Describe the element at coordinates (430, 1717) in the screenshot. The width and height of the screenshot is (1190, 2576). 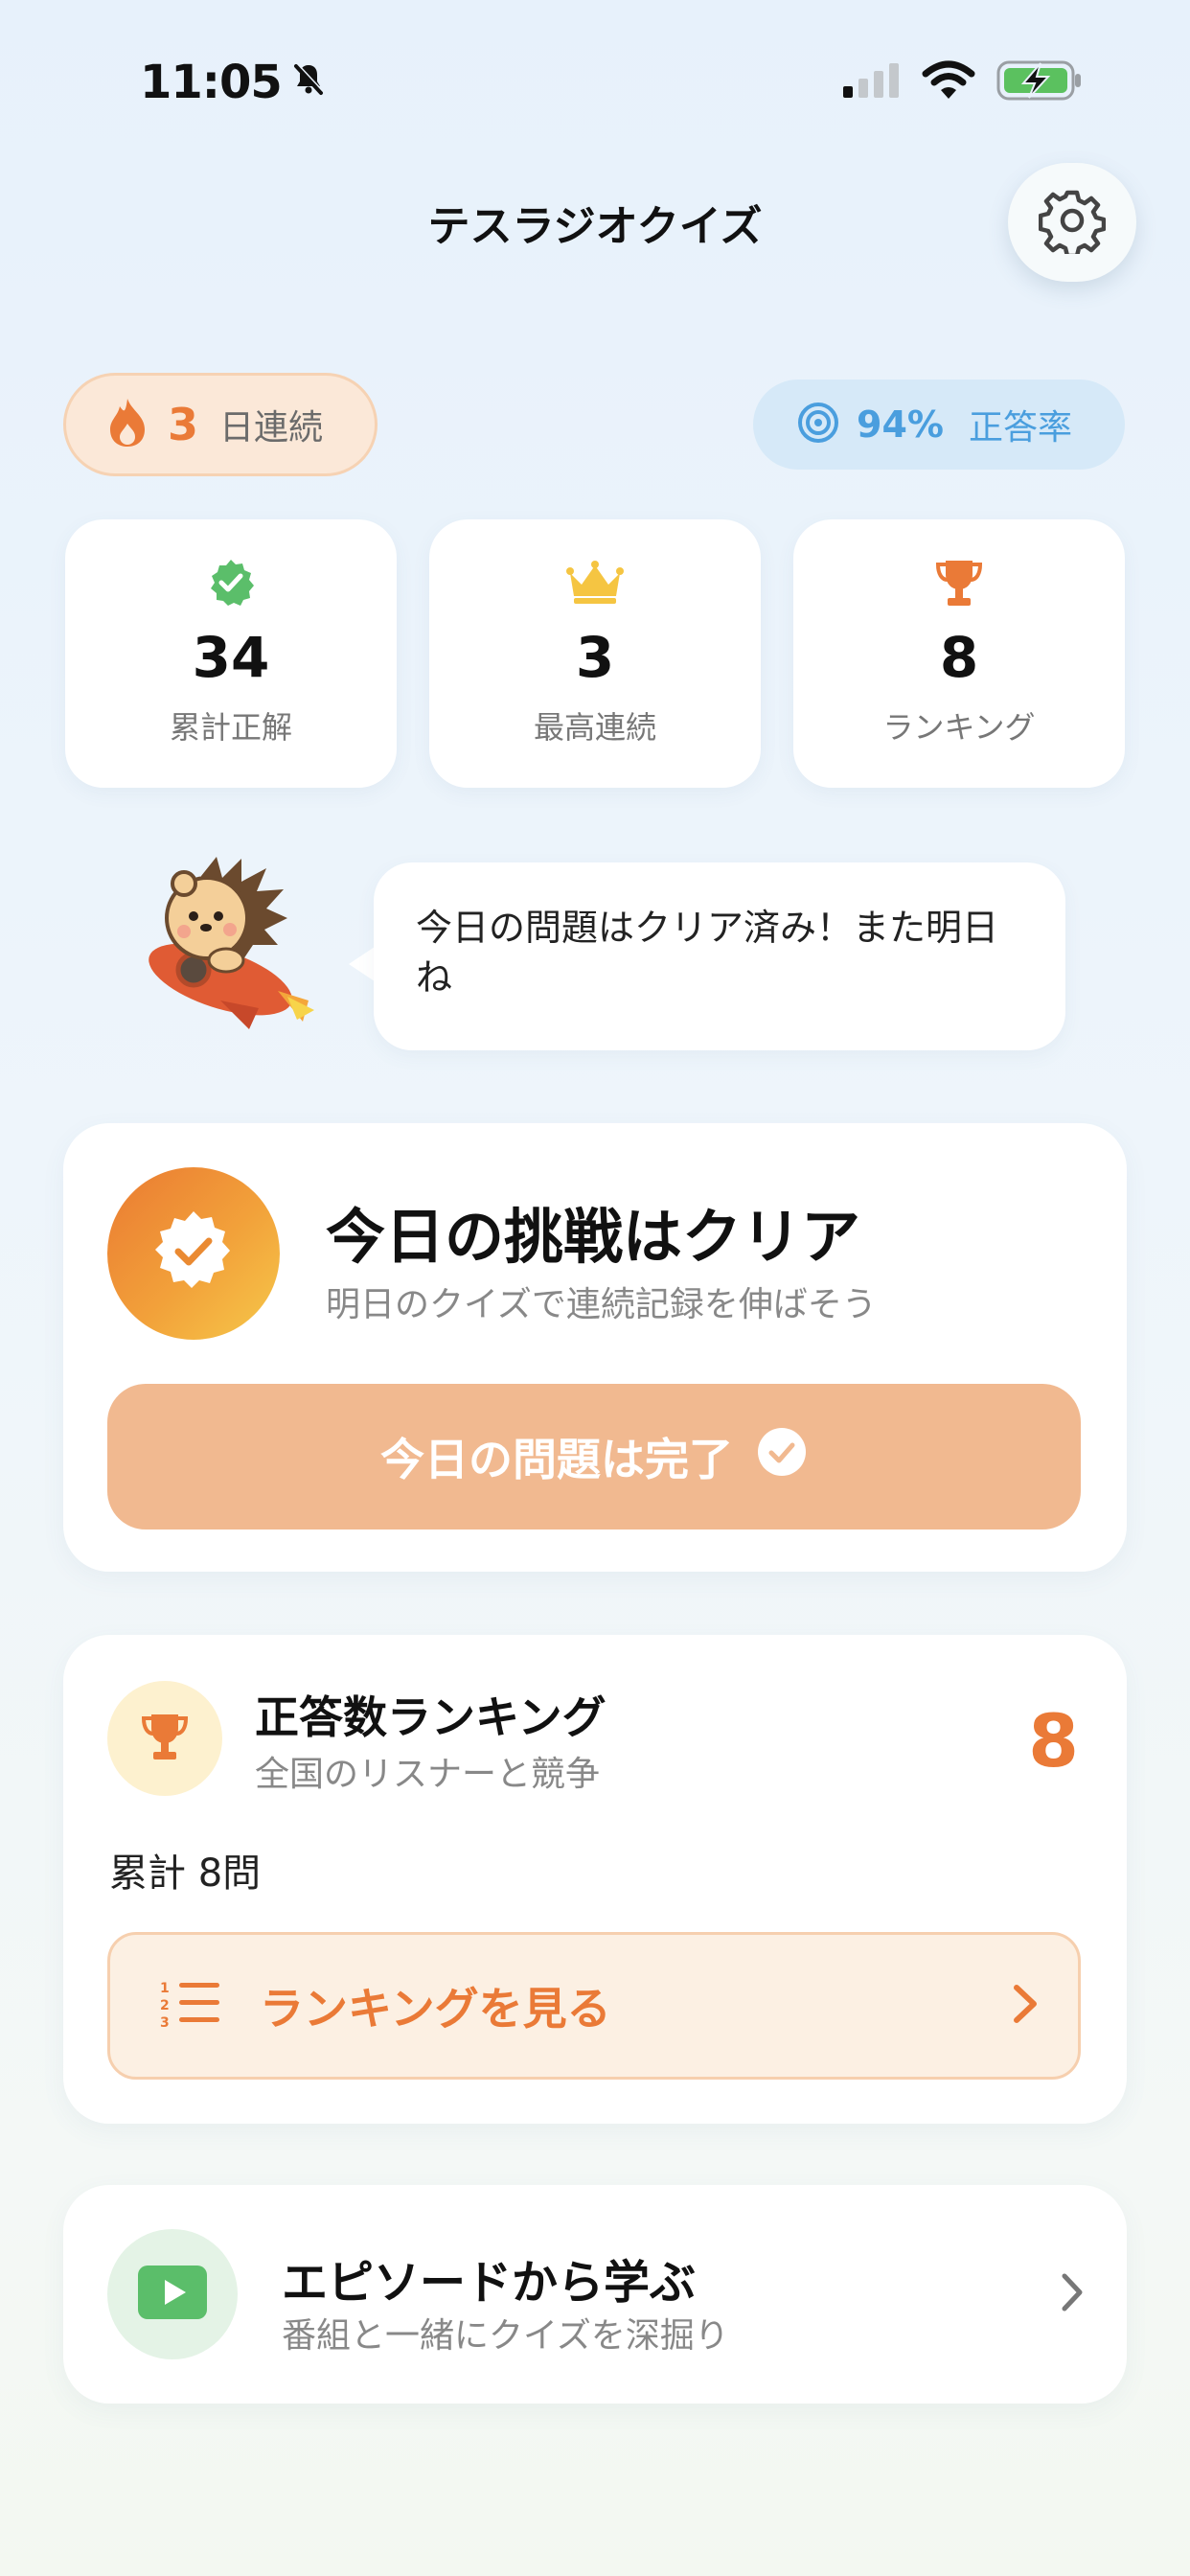
I see `ranking-title: 正答数ランキング` at that location.